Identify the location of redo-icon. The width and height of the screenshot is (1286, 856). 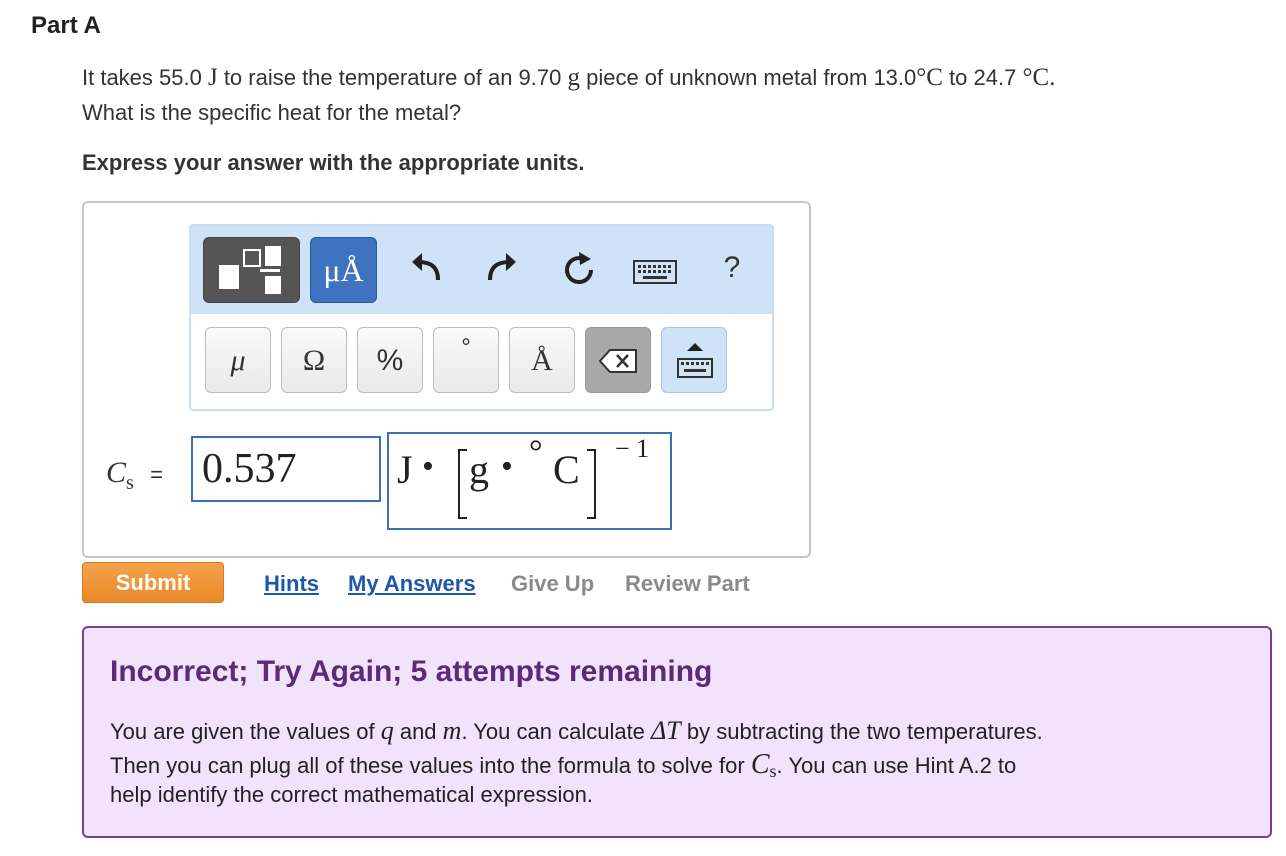
(502, 272).